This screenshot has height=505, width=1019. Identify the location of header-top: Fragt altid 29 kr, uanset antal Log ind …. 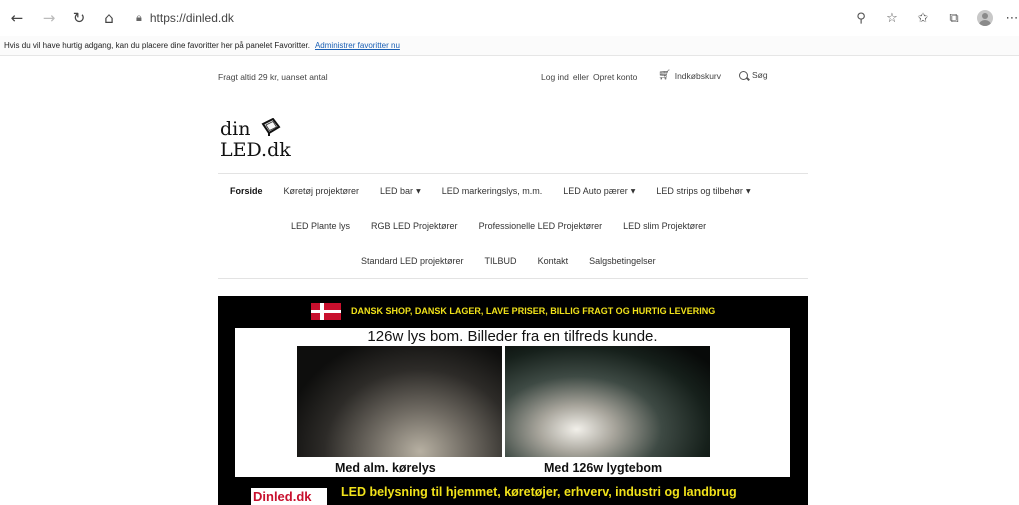
(498, 77).